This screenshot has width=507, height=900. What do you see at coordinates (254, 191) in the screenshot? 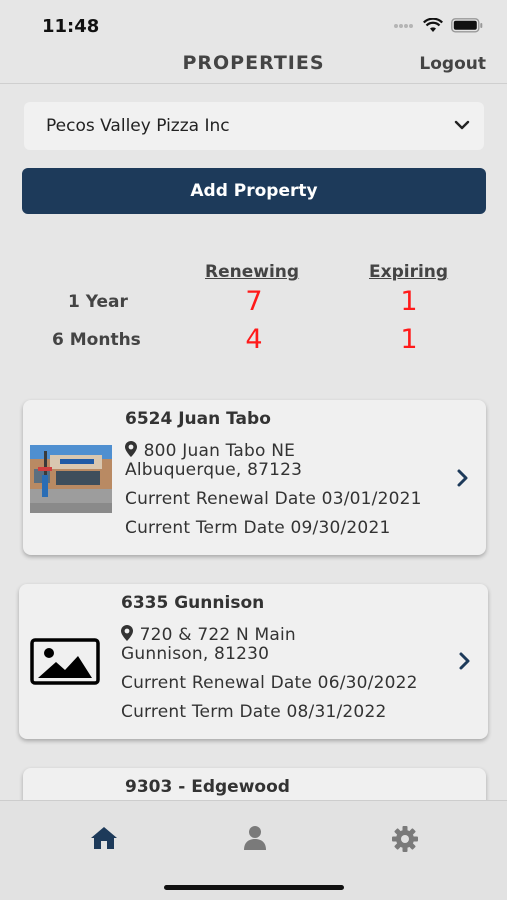
I see `add-property-button: Add Property` at bounding box center [254, 191].